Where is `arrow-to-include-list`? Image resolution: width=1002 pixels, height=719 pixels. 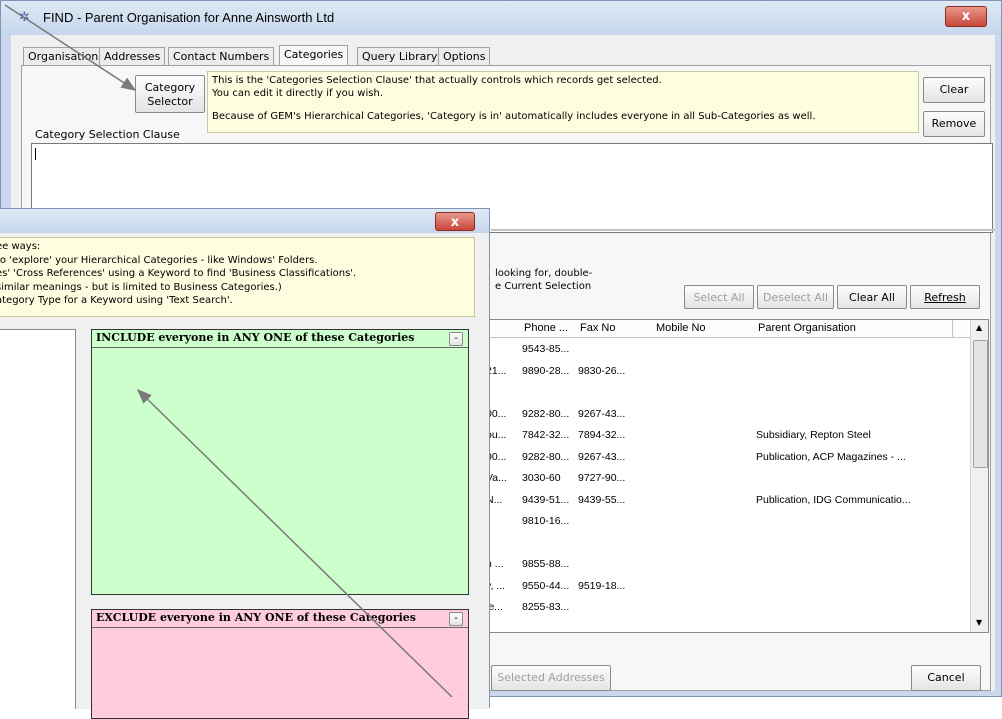 arrow-to-include-list is located at coordinates (294, 542).